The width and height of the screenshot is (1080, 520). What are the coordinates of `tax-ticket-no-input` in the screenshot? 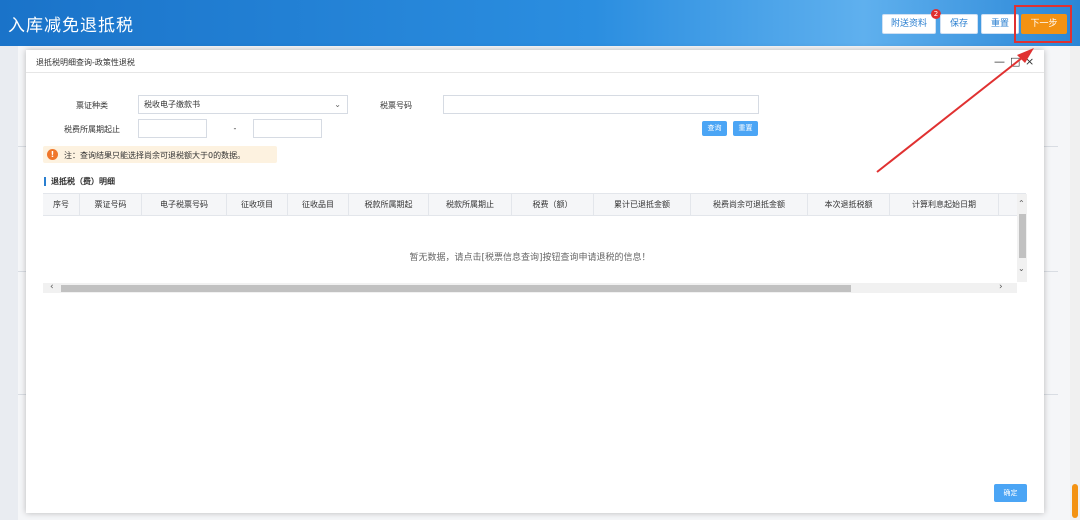 It's located at (601, 104).